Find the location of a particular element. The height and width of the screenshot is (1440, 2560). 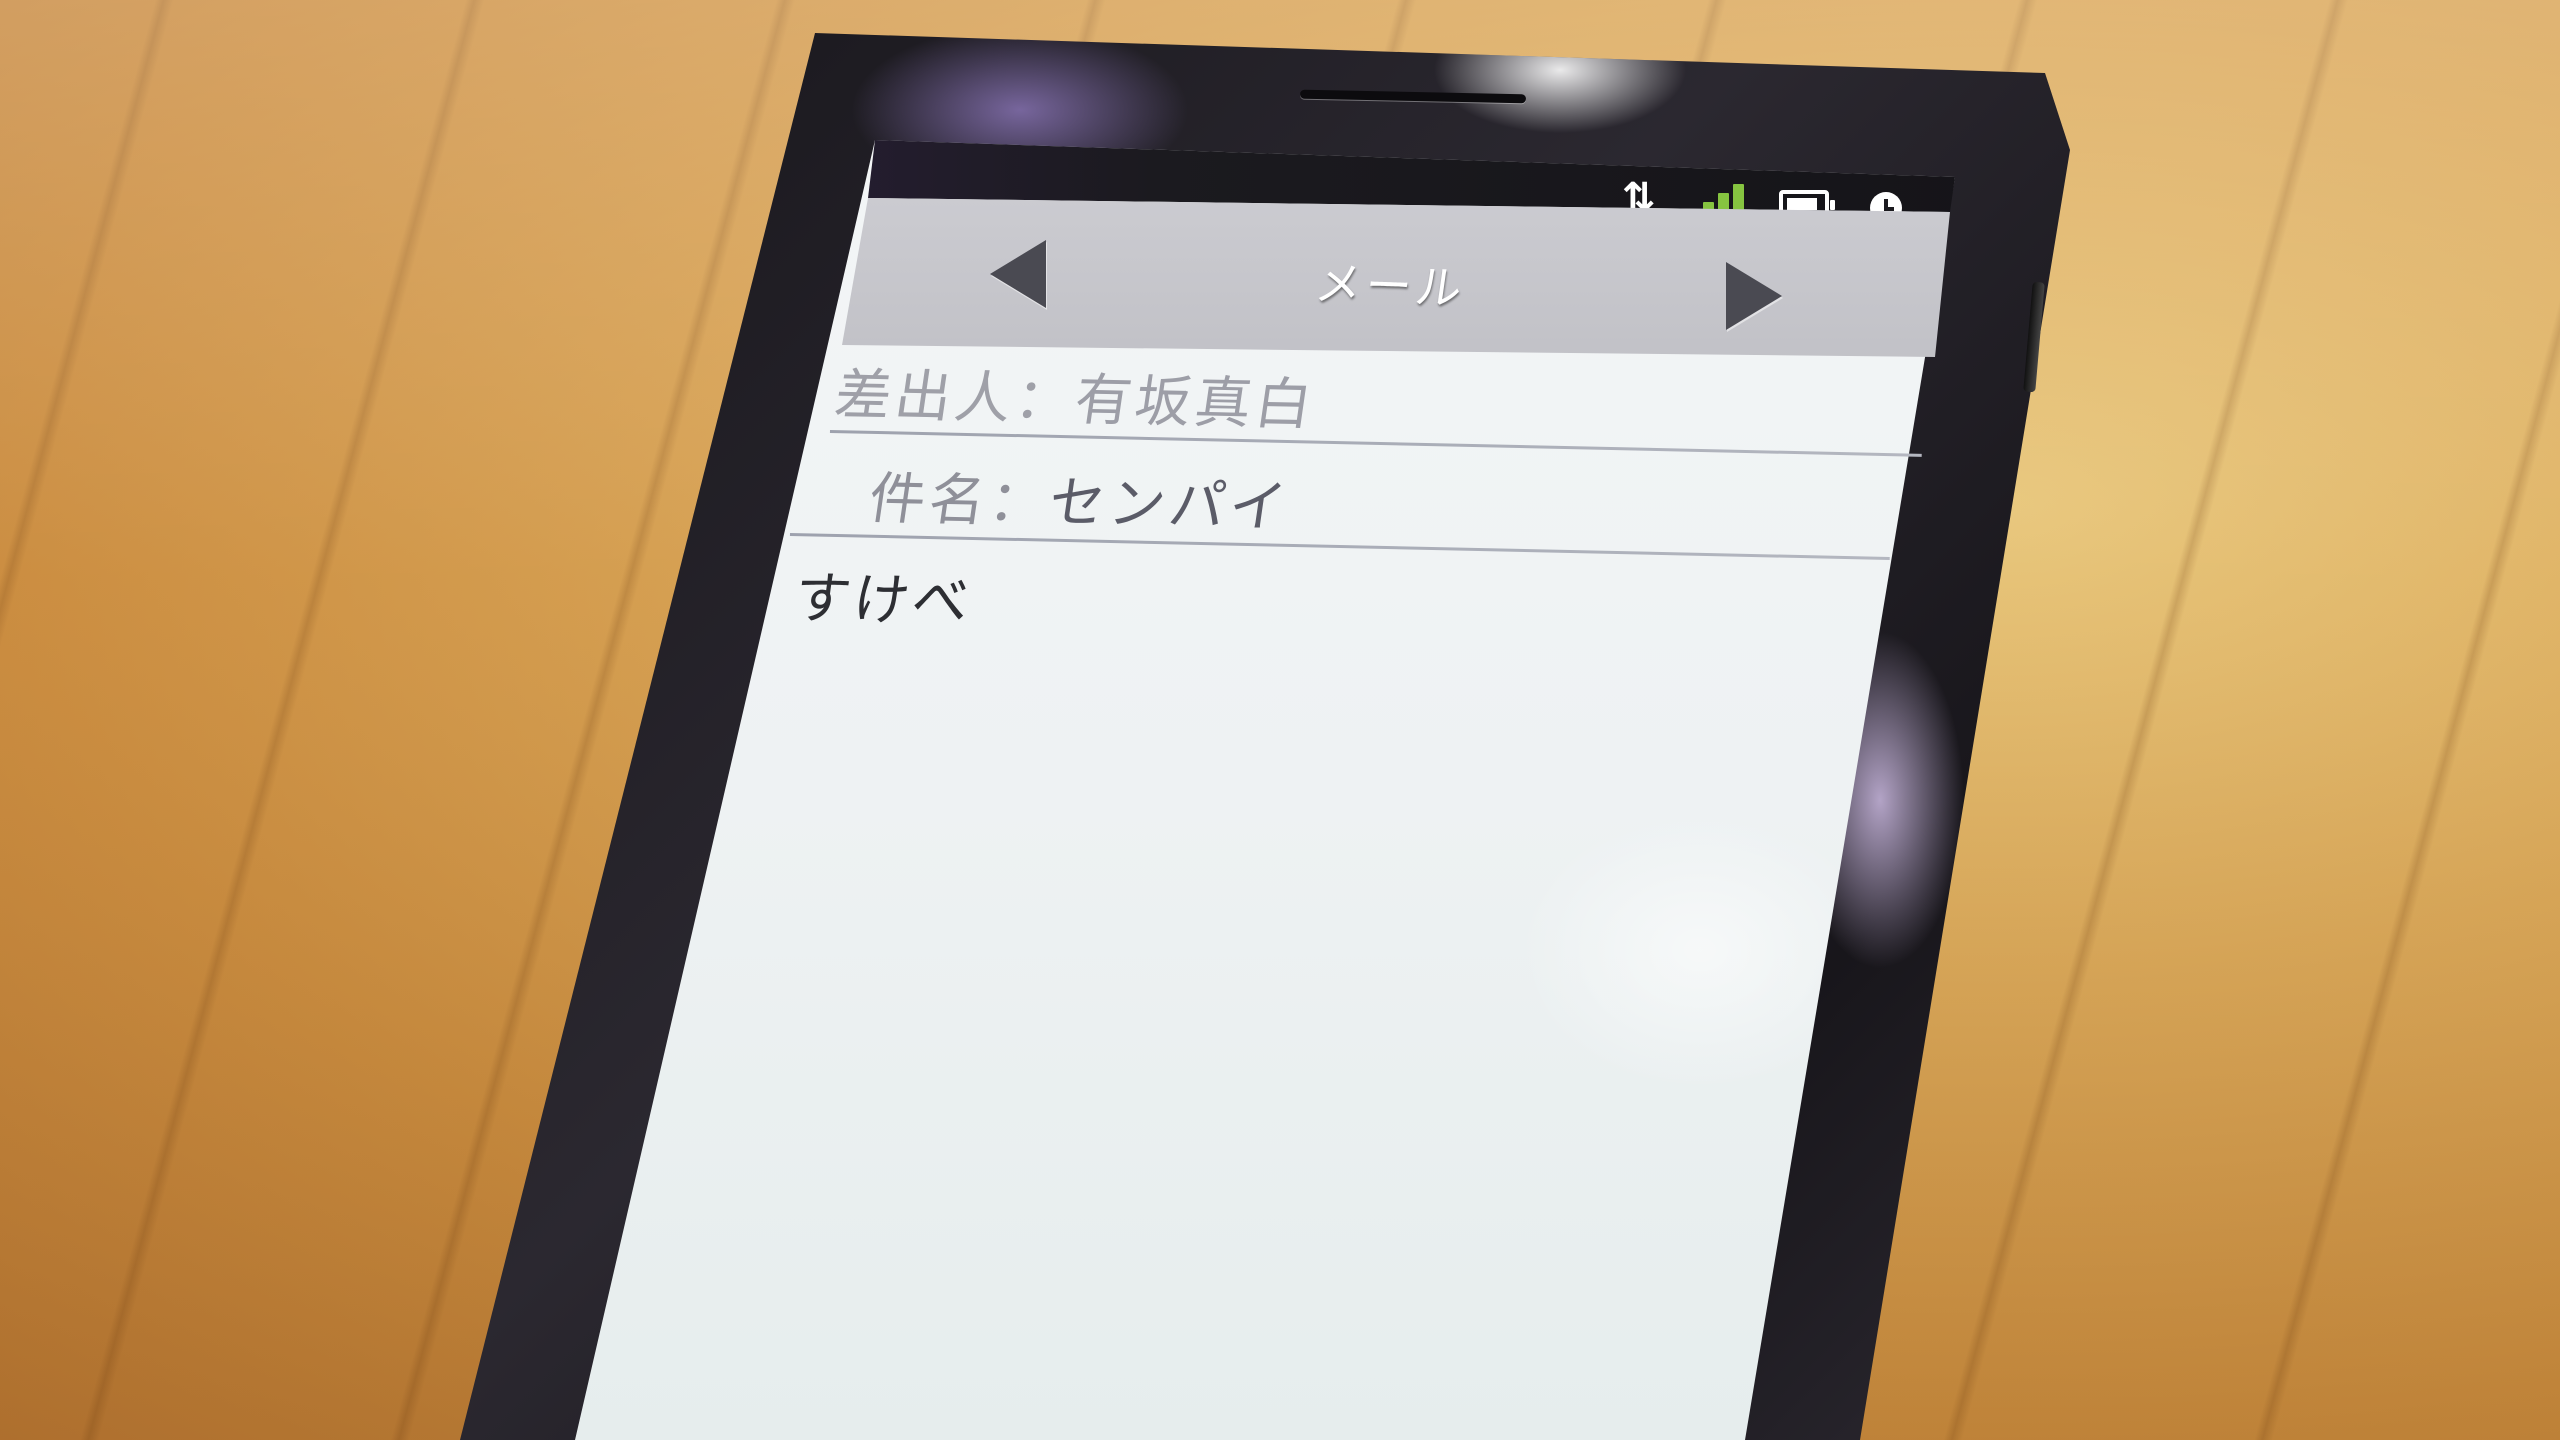

next-arrow-icon is located at coordinates (1754, 296).